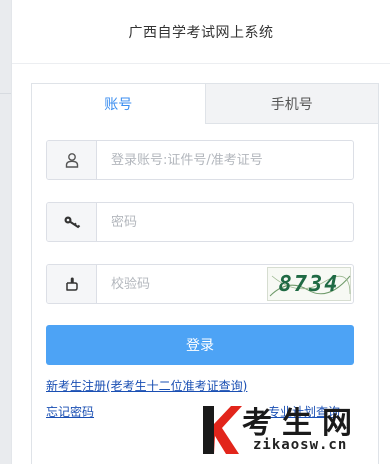  Describe the element at coordinates (146, 385) in the screenshot. I see `register-link: 新考生注册(老考生十二位准考证查询)` at that location.